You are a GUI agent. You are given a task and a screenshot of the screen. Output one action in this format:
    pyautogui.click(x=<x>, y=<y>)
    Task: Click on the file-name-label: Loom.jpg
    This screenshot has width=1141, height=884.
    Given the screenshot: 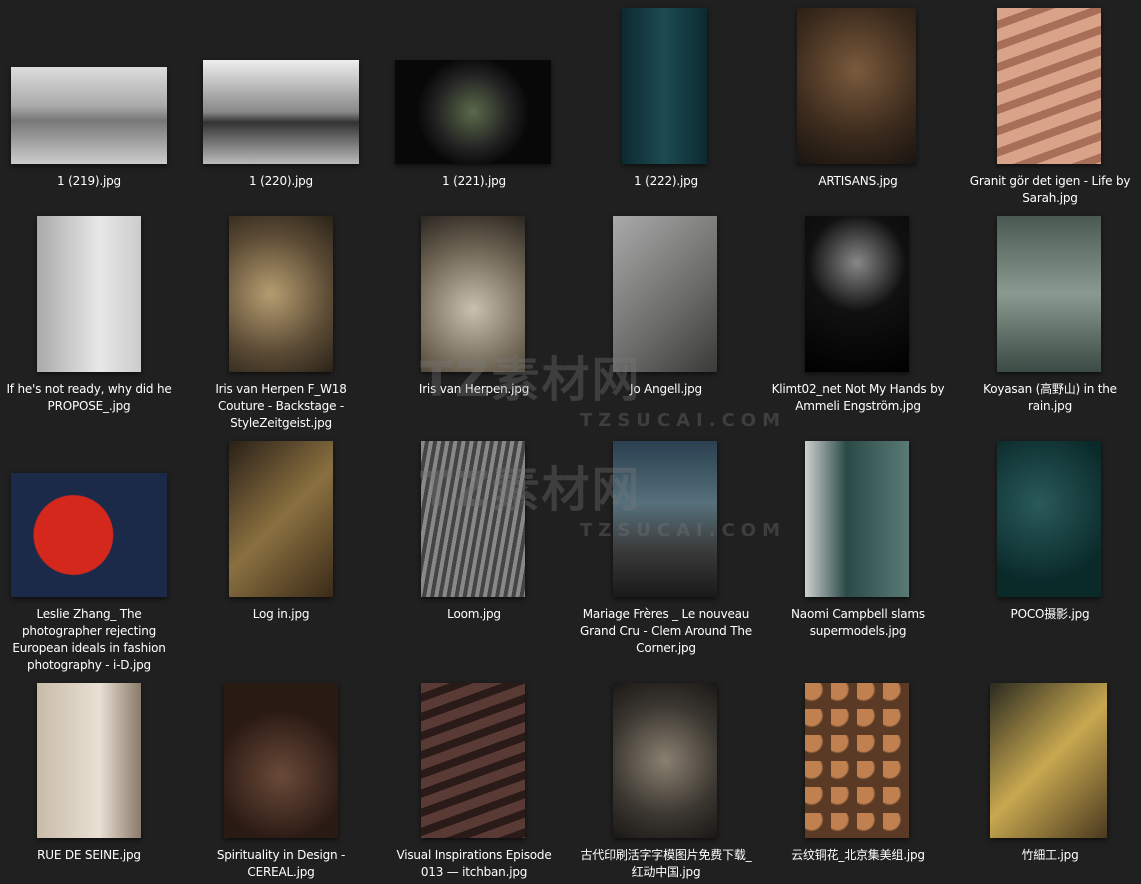 What is the action you would take?
    pyautogui.click(x=474, y=614)
    